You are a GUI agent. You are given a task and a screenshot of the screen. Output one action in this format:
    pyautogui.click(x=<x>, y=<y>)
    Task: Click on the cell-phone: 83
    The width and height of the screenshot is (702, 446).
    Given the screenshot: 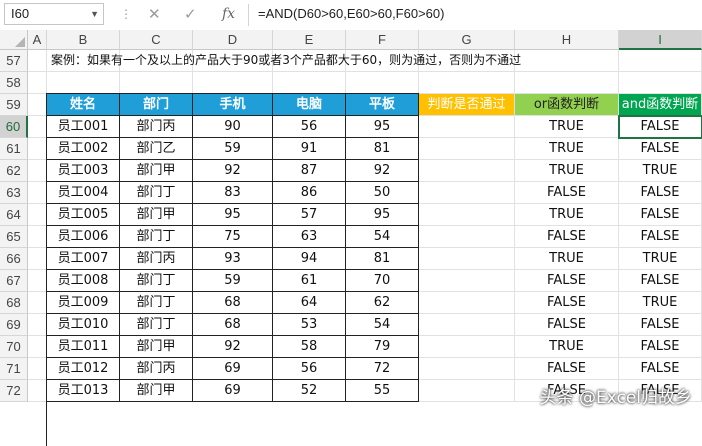 What is the action you would take?
    pyautogui.click(x=233, y=193)
    